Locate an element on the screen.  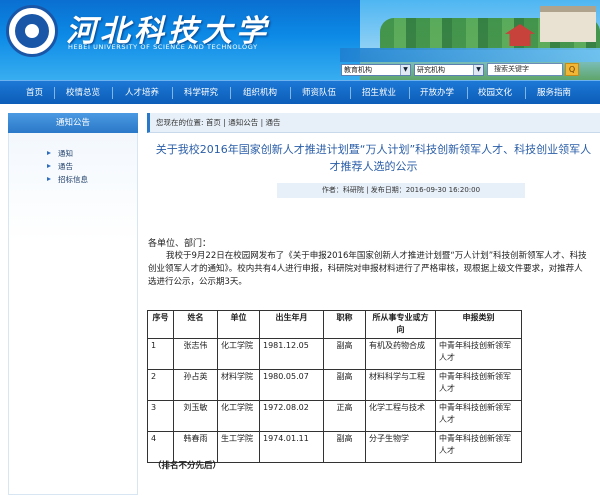
nav-item-organization: 组织机构 is located at coordinates (260, 93).